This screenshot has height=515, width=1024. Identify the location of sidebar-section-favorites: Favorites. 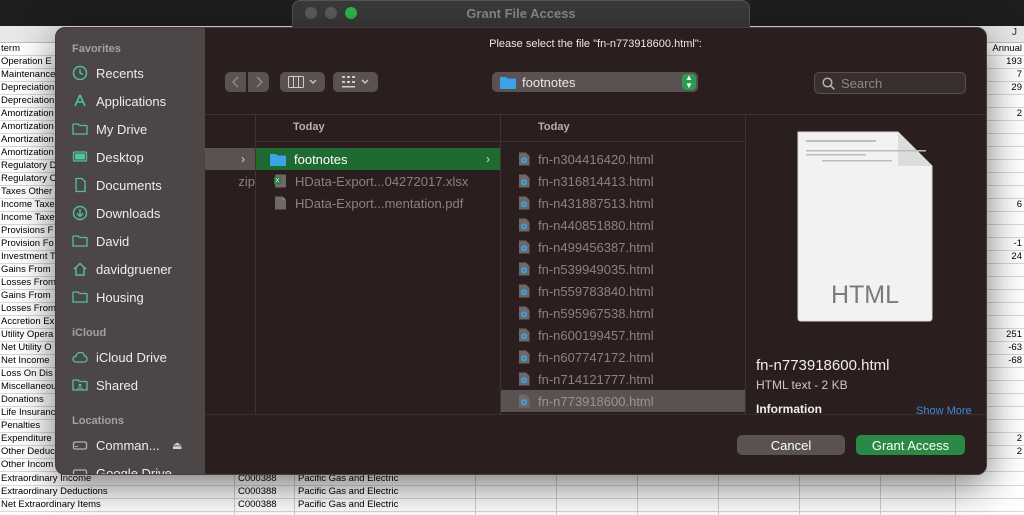
(96, 49).